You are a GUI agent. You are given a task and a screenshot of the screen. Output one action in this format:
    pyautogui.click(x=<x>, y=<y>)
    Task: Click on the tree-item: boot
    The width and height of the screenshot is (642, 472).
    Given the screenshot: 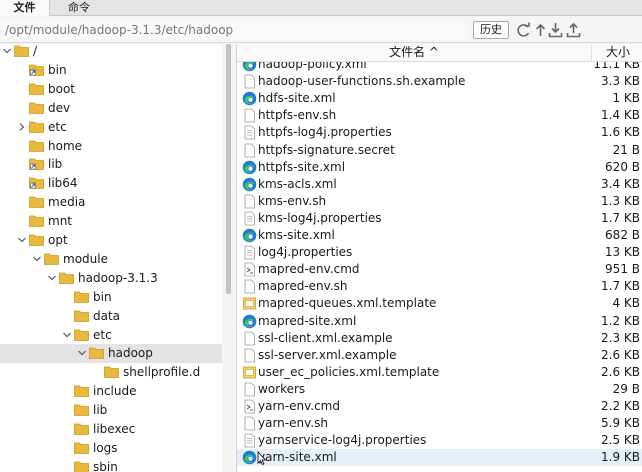 What is the action you would take?
    pyautogui.click(x=111, y=89)
    